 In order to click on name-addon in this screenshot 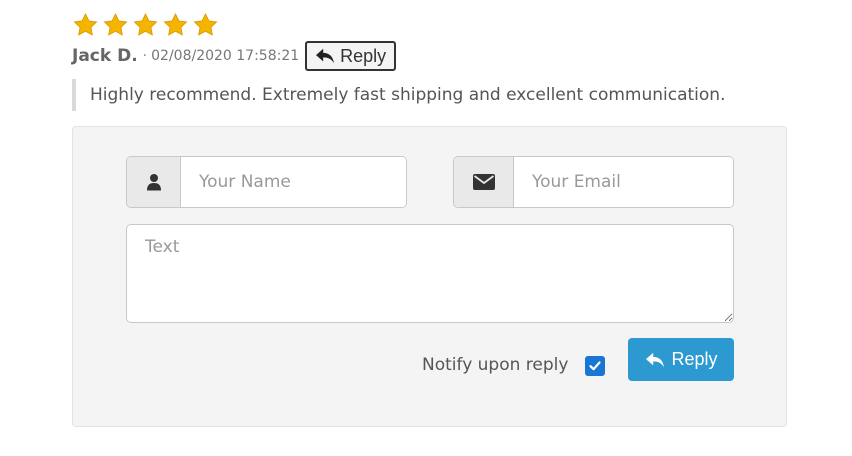, I will do `click(154, 182)`.